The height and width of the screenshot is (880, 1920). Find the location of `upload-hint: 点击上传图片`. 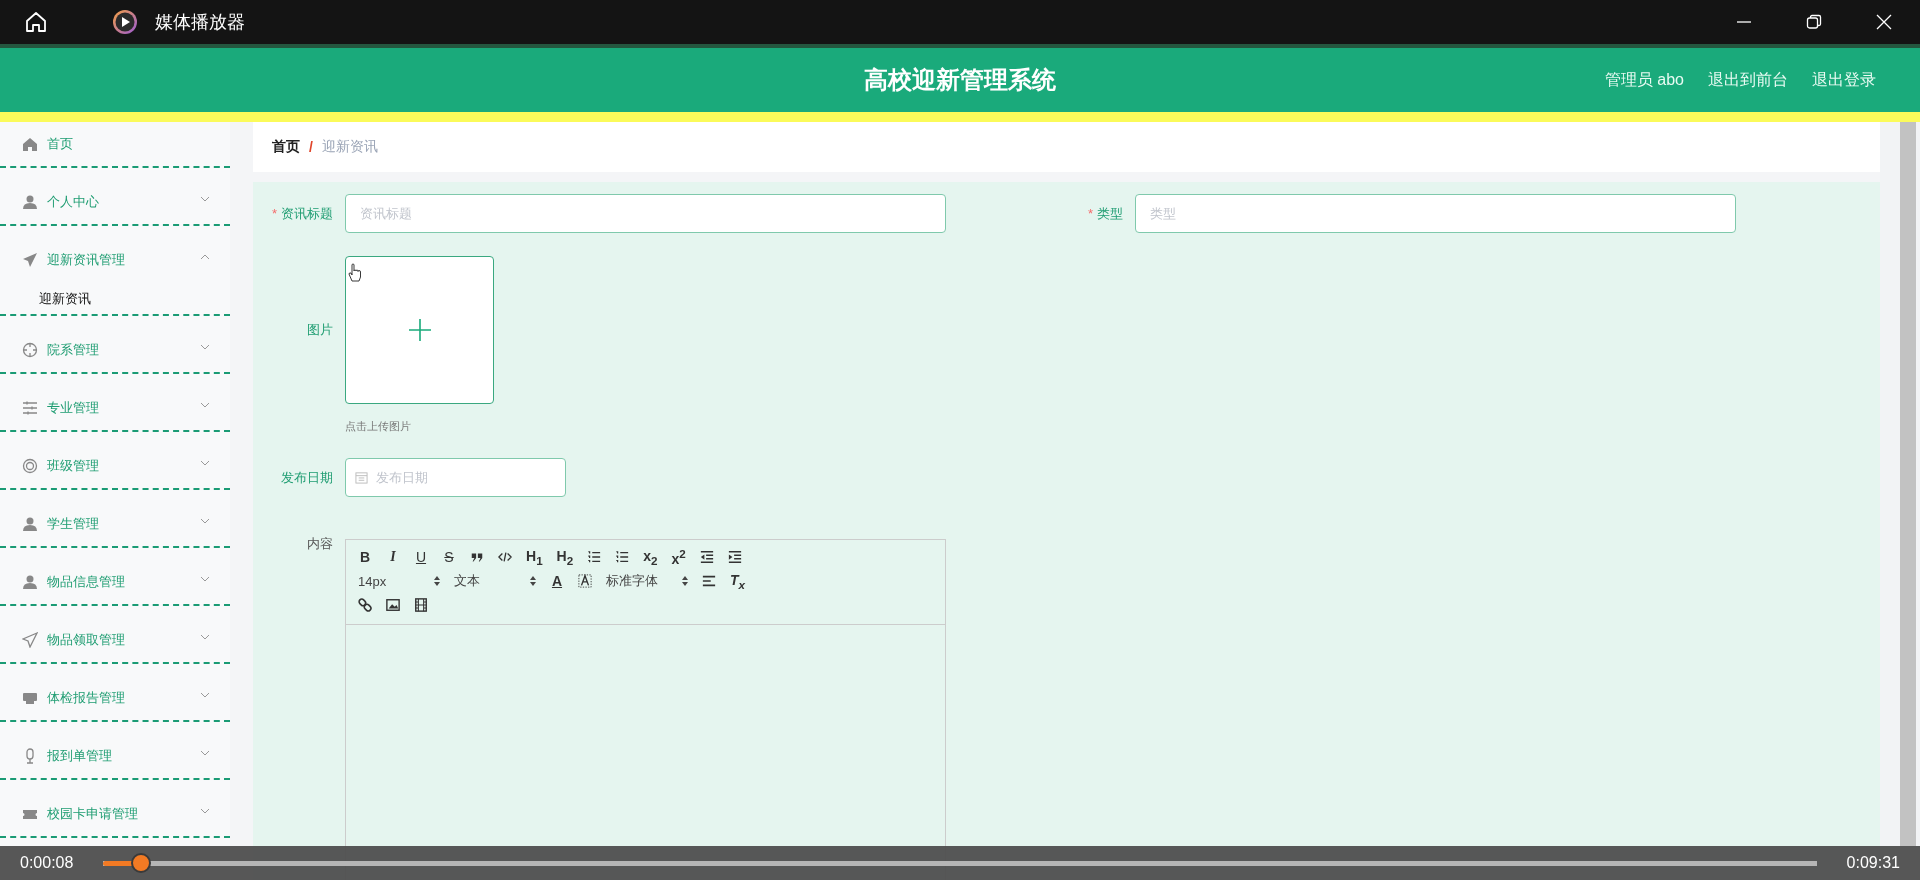

upload-hint: 点击上传图片 is located at coordinates (378, 426).